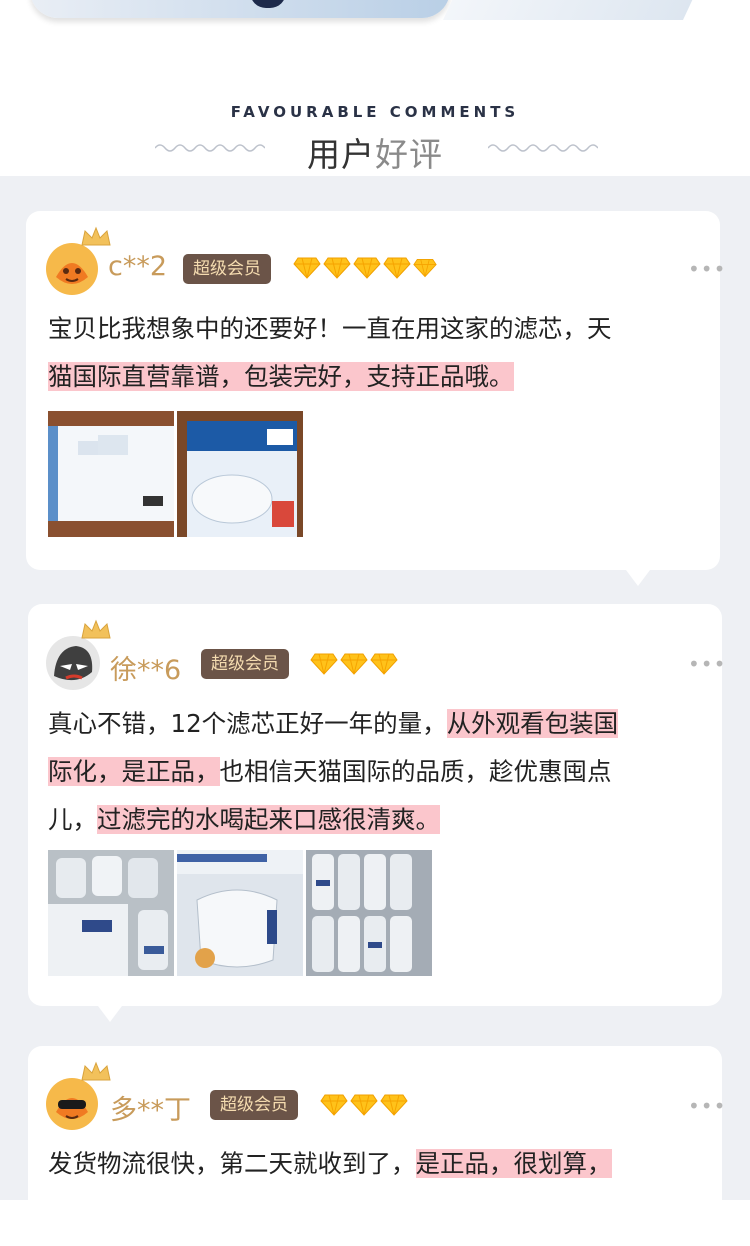  What do you see at coordinates (376, 1146) in the screenshot?
I see `review-card: 多**丁 超级会员 ••• 发货物流很快，第二天就收到了，是正品，很划算，` at bounding box center [376, 1146].